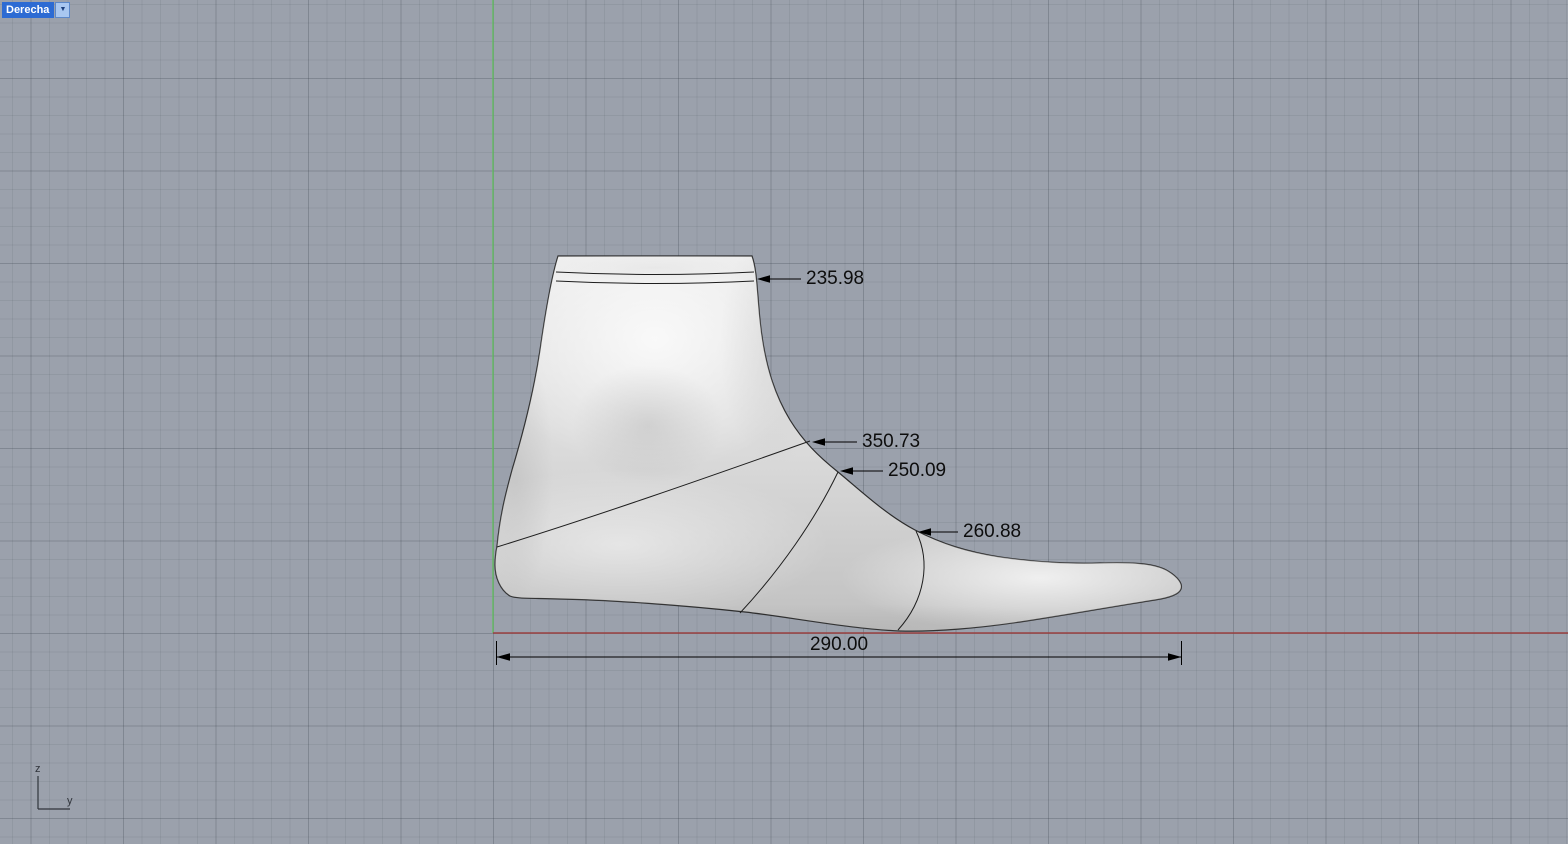 The width and height of the screenshot is (1568, 844). I want to click on dimension-value-instep-girth: 350.73, so click(891, 442).